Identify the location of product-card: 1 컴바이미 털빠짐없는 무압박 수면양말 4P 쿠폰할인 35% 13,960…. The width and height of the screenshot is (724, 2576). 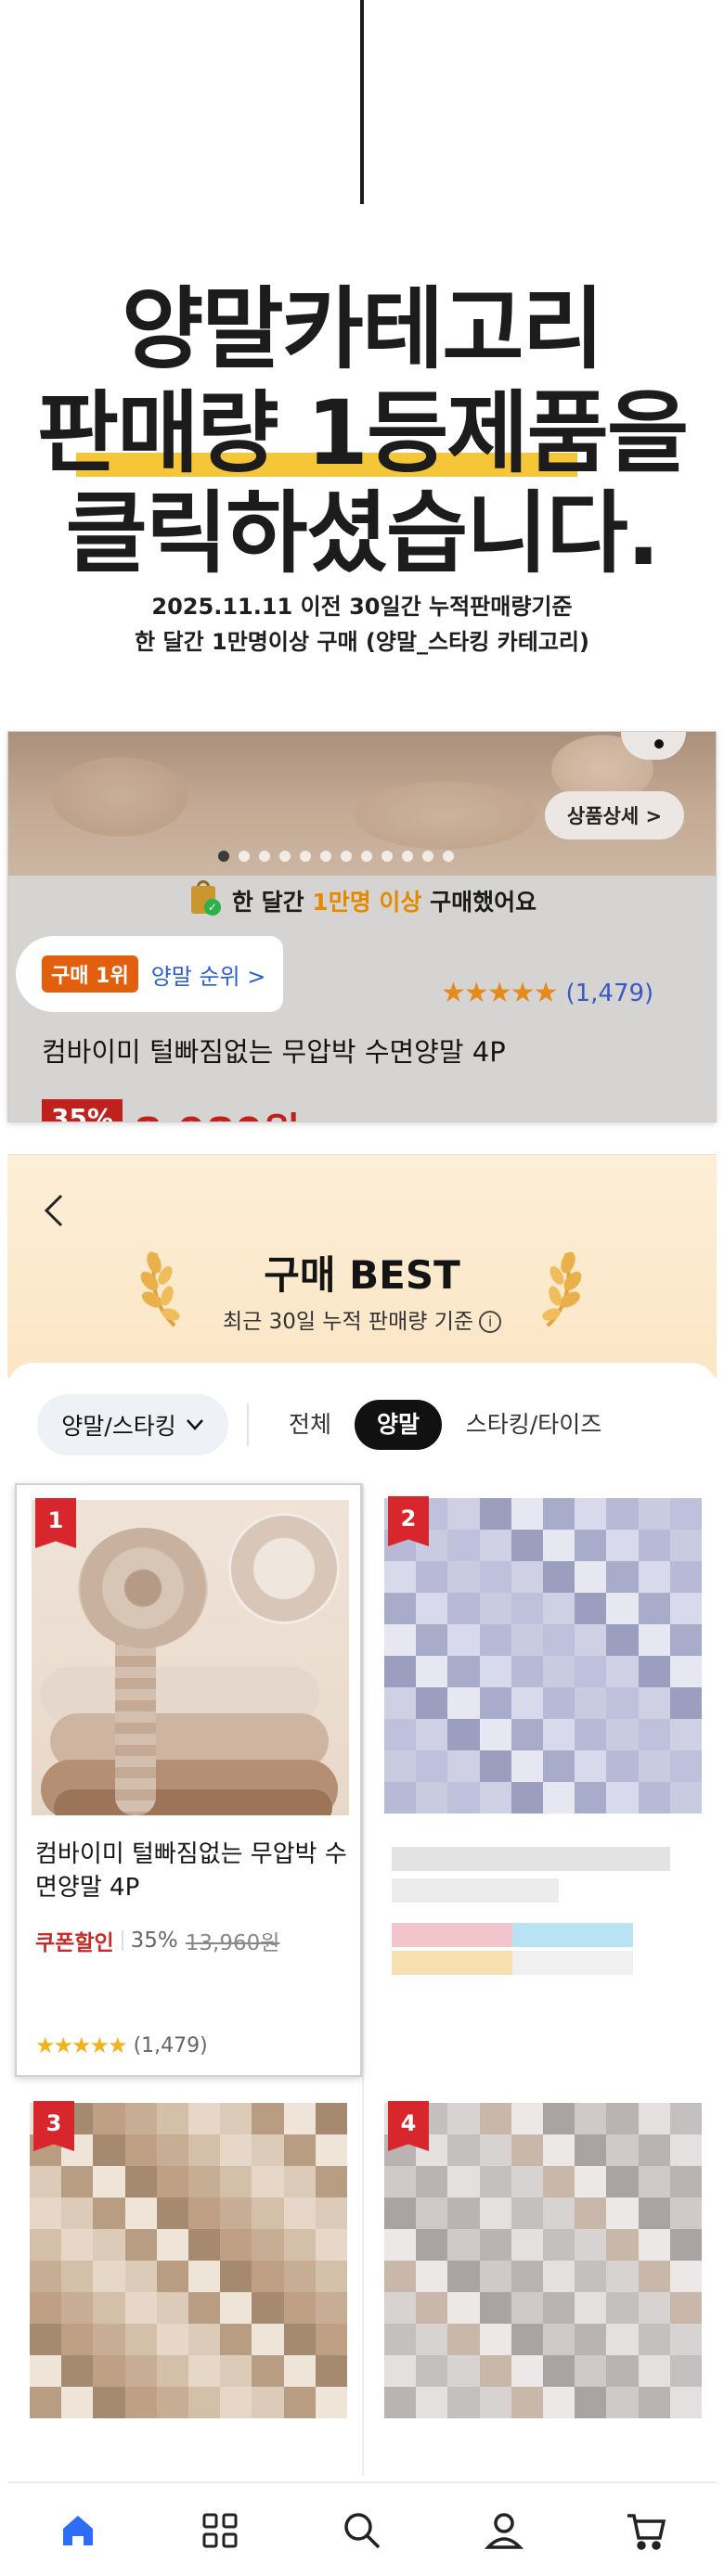
(188, 1780).